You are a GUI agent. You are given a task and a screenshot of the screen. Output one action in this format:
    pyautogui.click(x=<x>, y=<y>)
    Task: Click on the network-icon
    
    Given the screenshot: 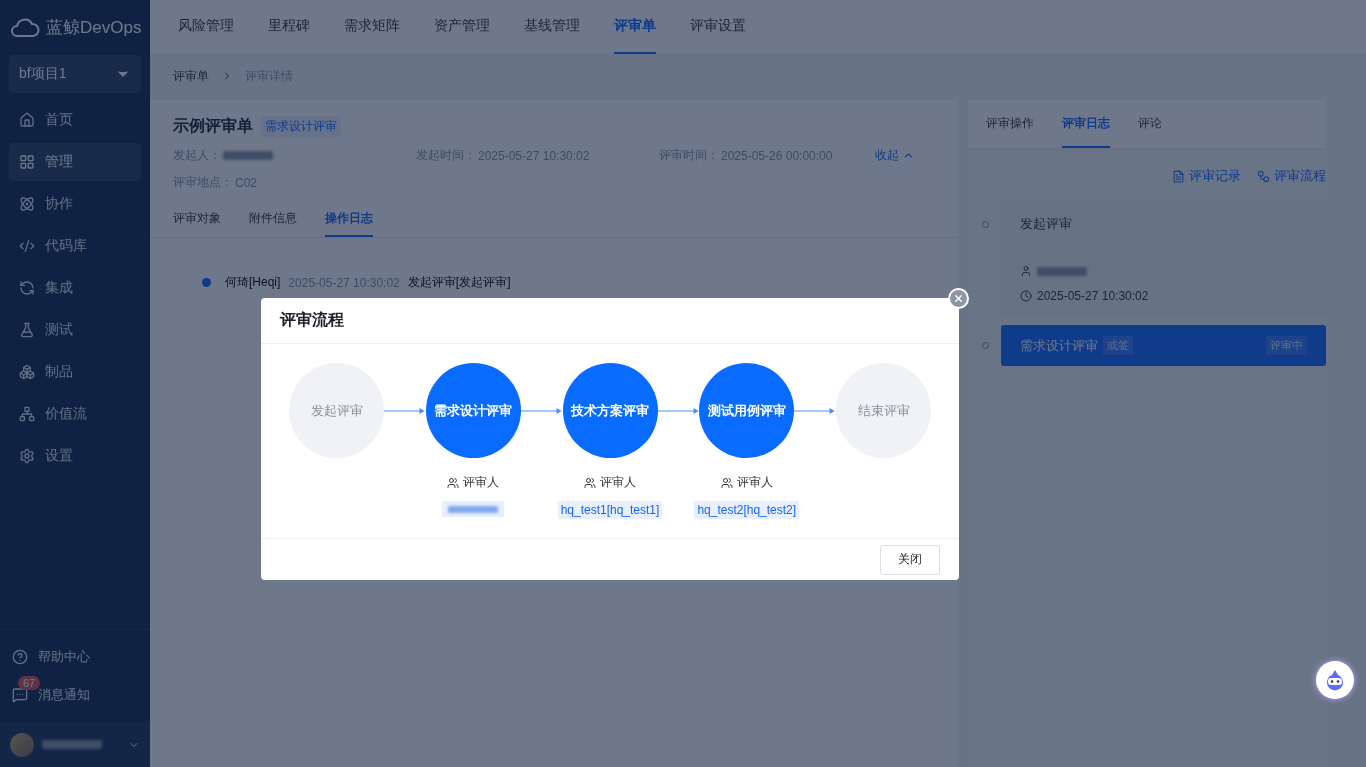 What is the action you would take?
    pyautogui.click(x=27, y=414)
    